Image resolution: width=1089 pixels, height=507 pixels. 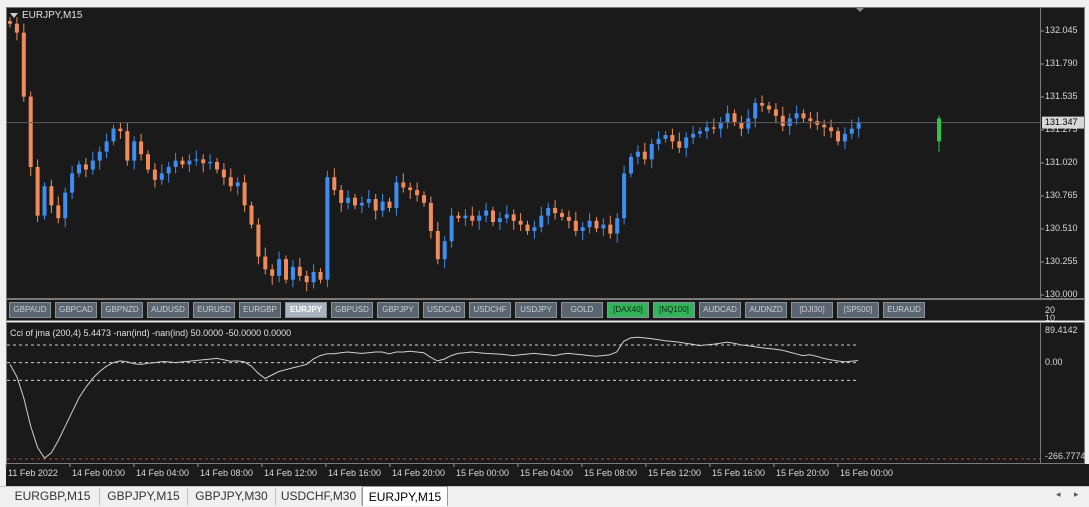 I want to click on price-tick-label: 130.510, so click(x=1061, y=228).